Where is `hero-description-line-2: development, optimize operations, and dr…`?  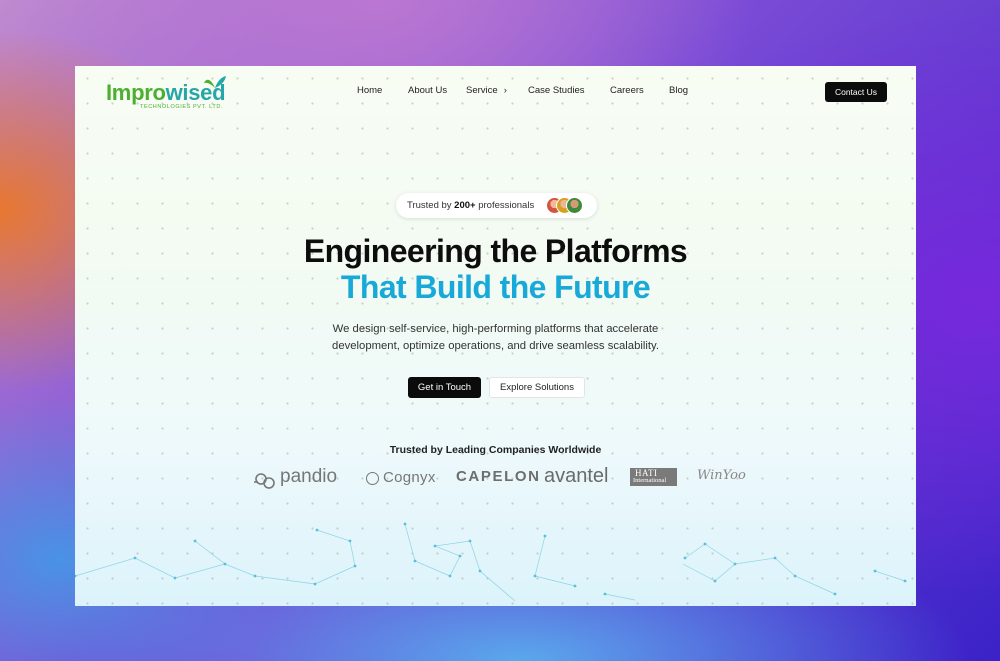 hero-description-line-2: development, optimize operations, and dr… is located at coordinates (495, 346).